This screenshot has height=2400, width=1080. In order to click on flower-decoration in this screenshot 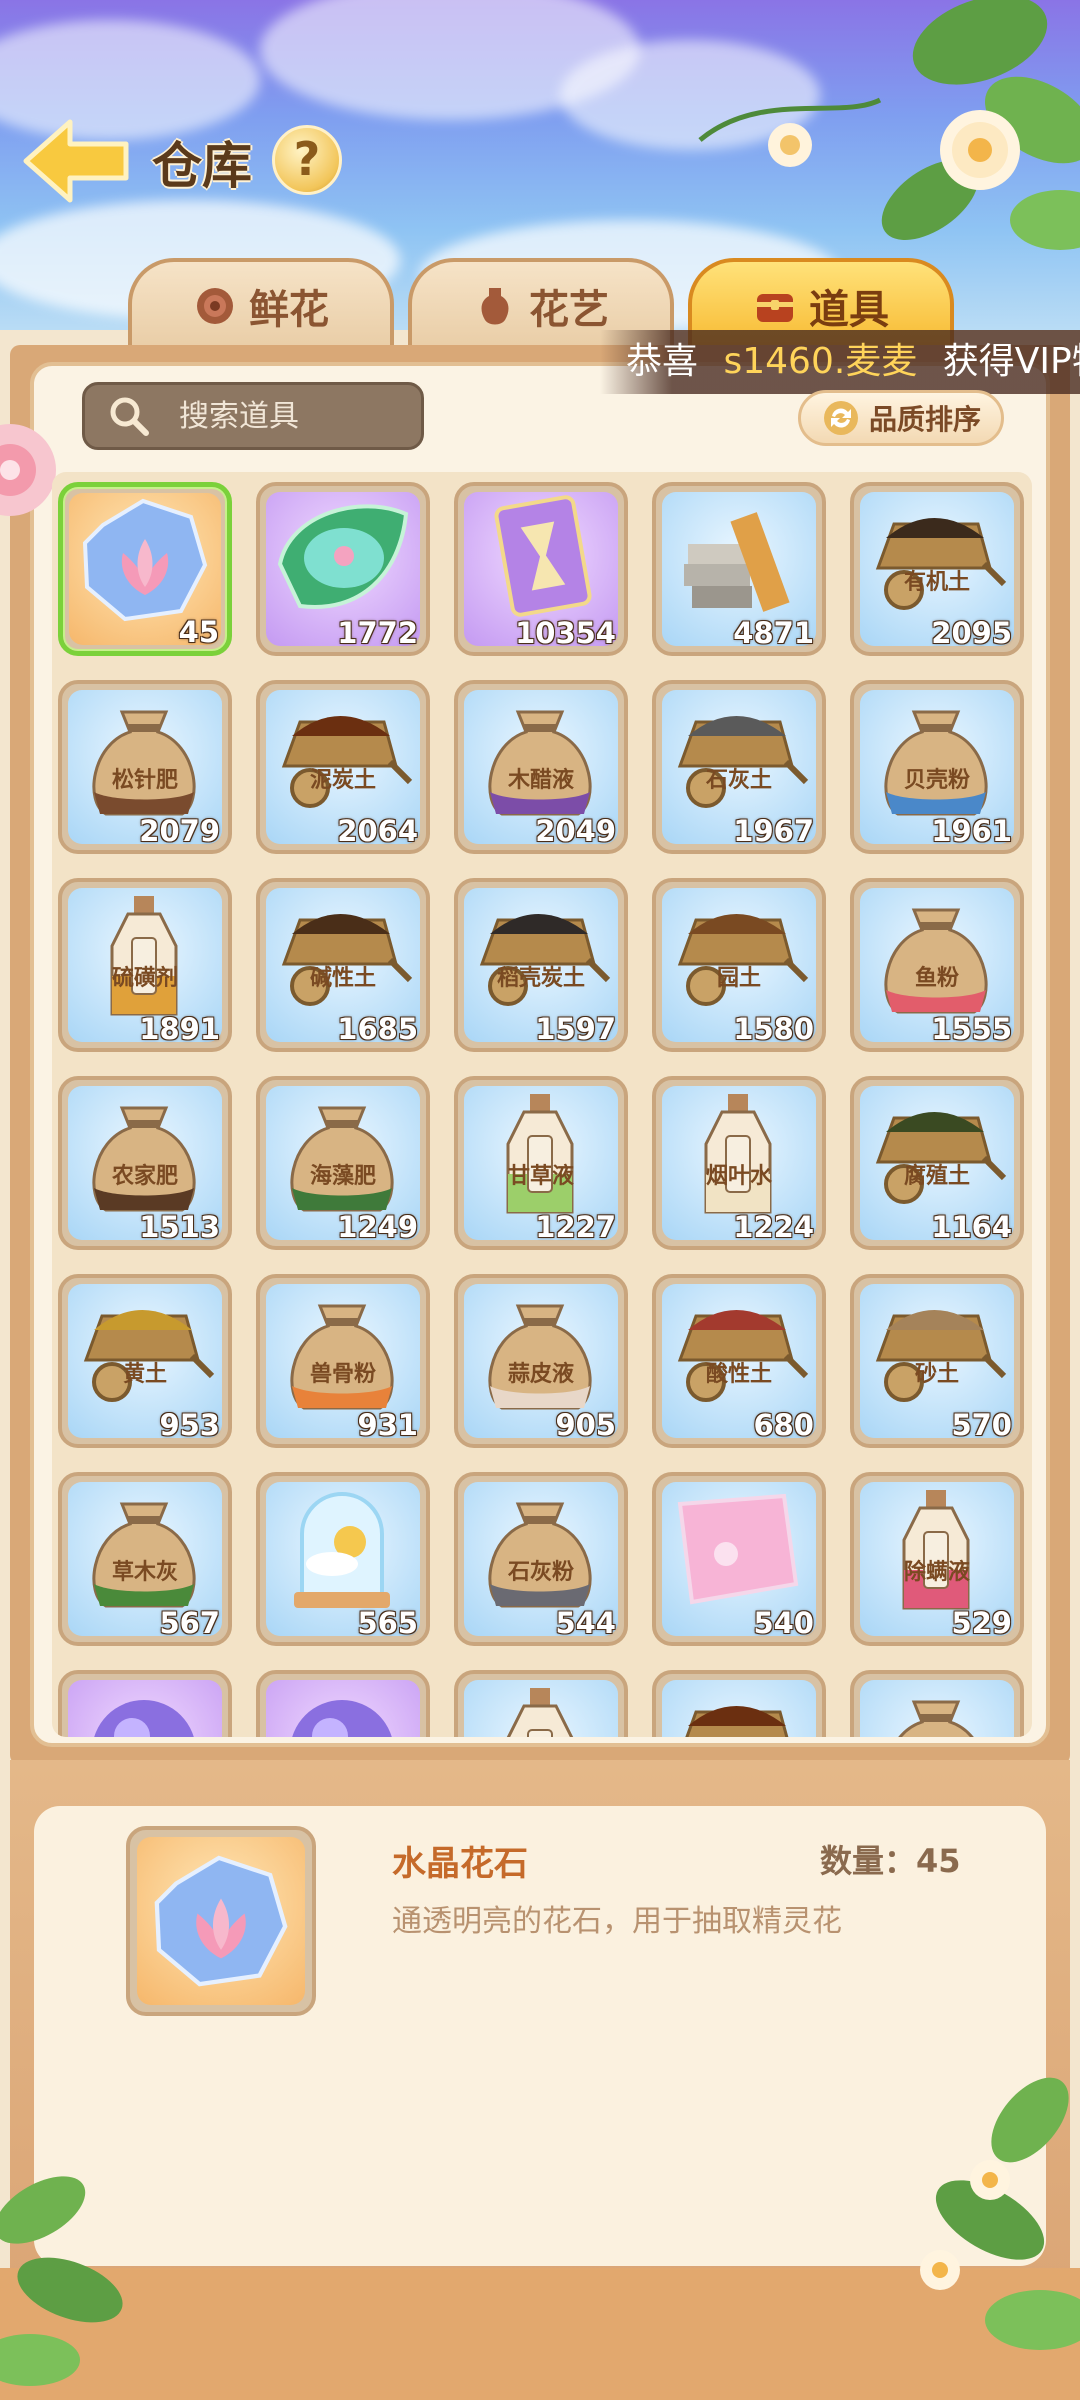, I will do `click(889, 125)`.